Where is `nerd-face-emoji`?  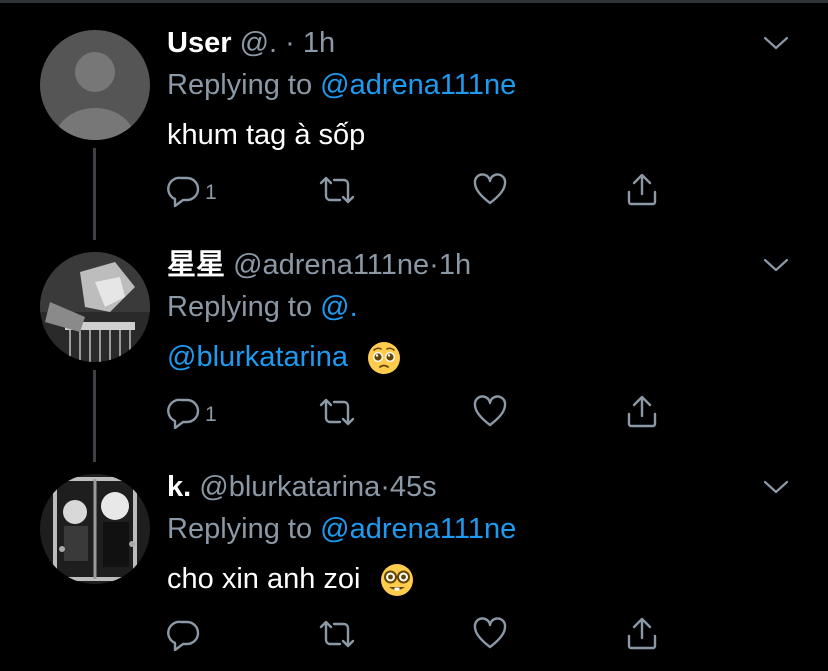 nerd-face-emoji is located at coordinates (396, 580).